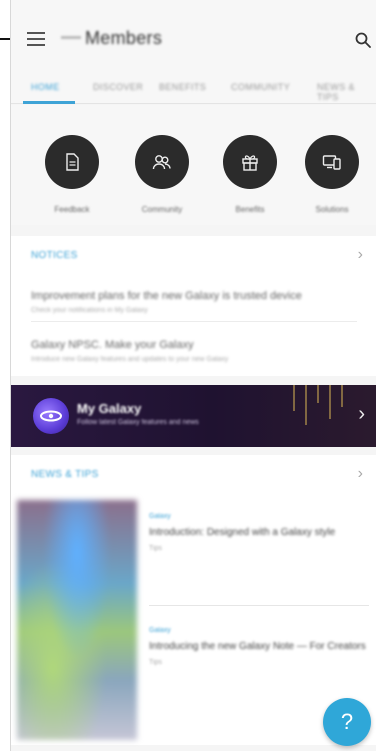 This screenshot has width=376, height=751. What do you see at coordinates (72, 209) in the screenshot?
I see `quick-action-label: Feedback` at bounding box center [72, 209].